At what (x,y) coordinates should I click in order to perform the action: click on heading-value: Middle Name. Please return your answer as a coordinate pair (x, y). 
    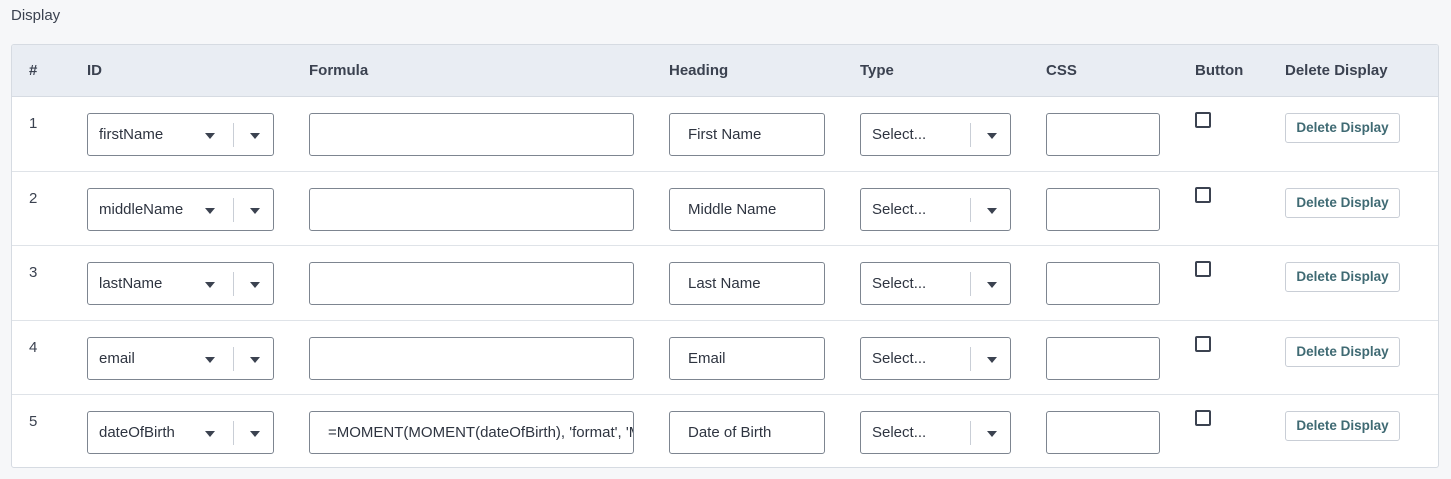
    Looking at the image, I should click on (732, 209).